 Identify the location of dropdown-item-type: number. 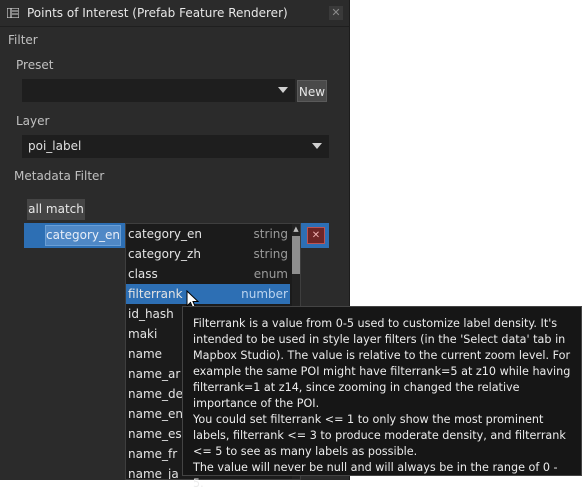
(264, 294).